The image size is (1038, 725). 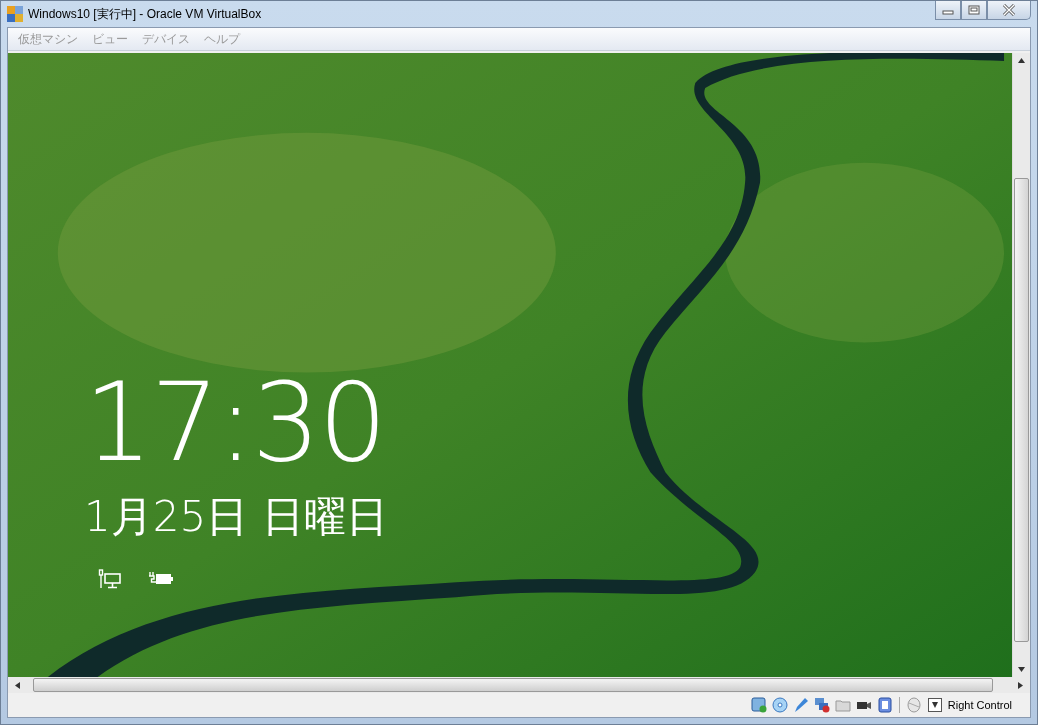 What do you see at coordinates (1021, 365) in the screenshot?
I see `vertical-scrollbar` at bounding box center [1021, 365].